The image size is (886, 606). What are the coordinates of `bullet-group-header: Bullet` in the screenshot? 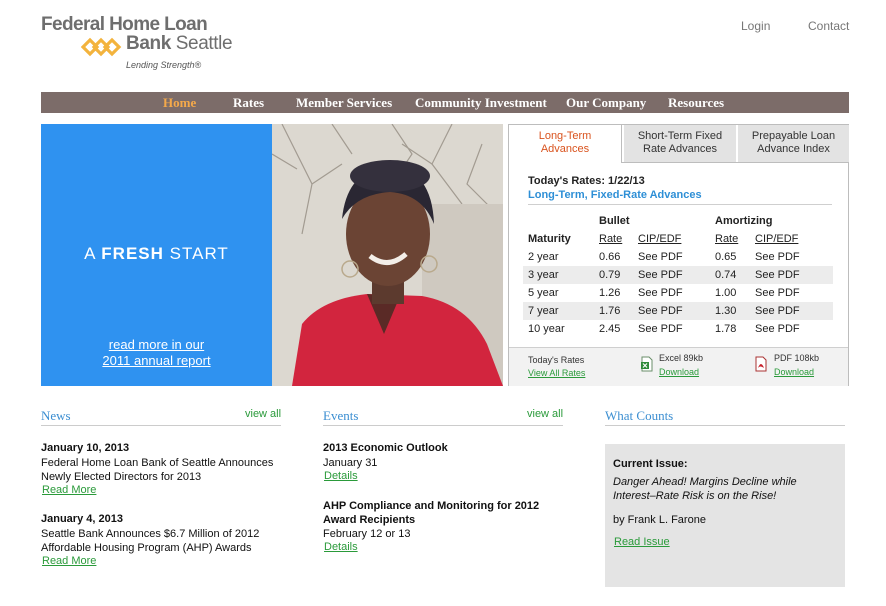 It's located at (614, 221).